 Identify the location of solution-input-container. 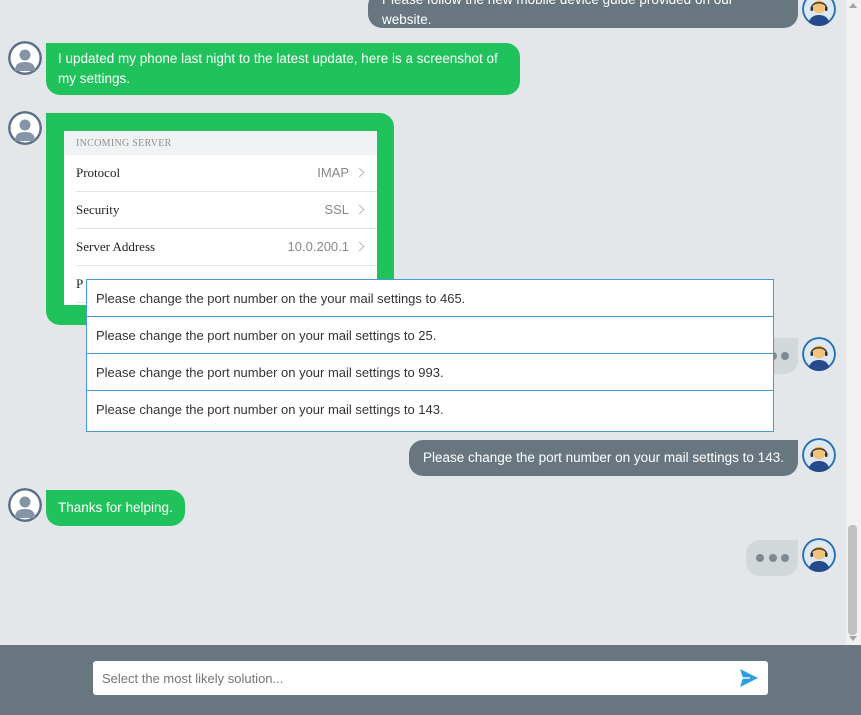
(430, 678).